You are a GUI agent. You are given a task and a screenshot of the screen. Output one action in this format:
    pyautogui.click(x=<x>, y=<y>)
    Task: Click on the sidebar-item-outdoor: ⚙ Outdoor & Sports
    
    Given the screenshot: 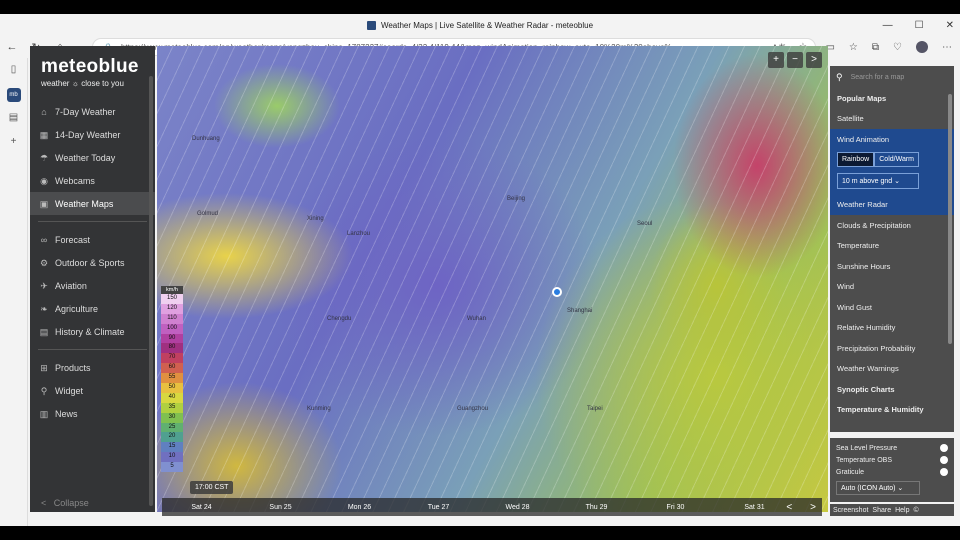 What is the action you would take?
    pyautogui.click(x=92, y=262)
    